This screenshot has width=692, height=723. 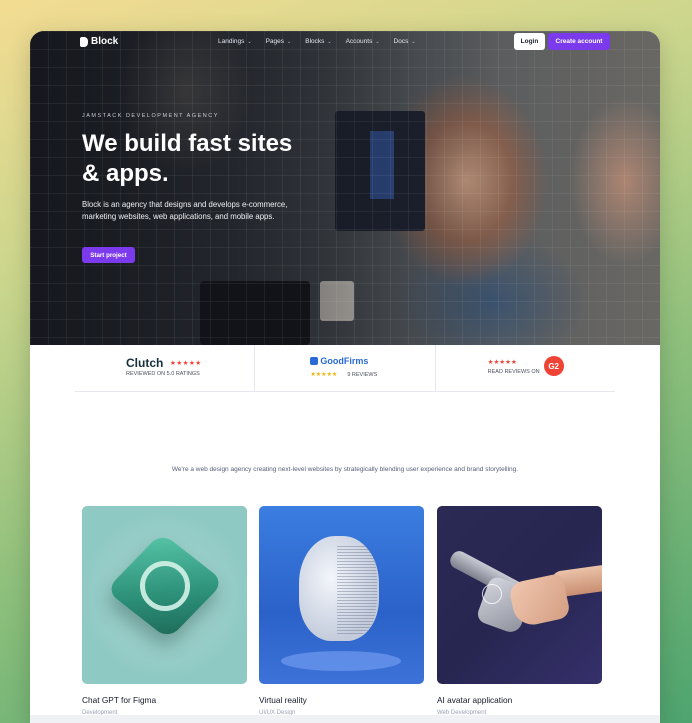 What do you see at coordinates (108, 255) in the screenshot?
I see `start-project-button: Start project` at bounding box center [108, 255].